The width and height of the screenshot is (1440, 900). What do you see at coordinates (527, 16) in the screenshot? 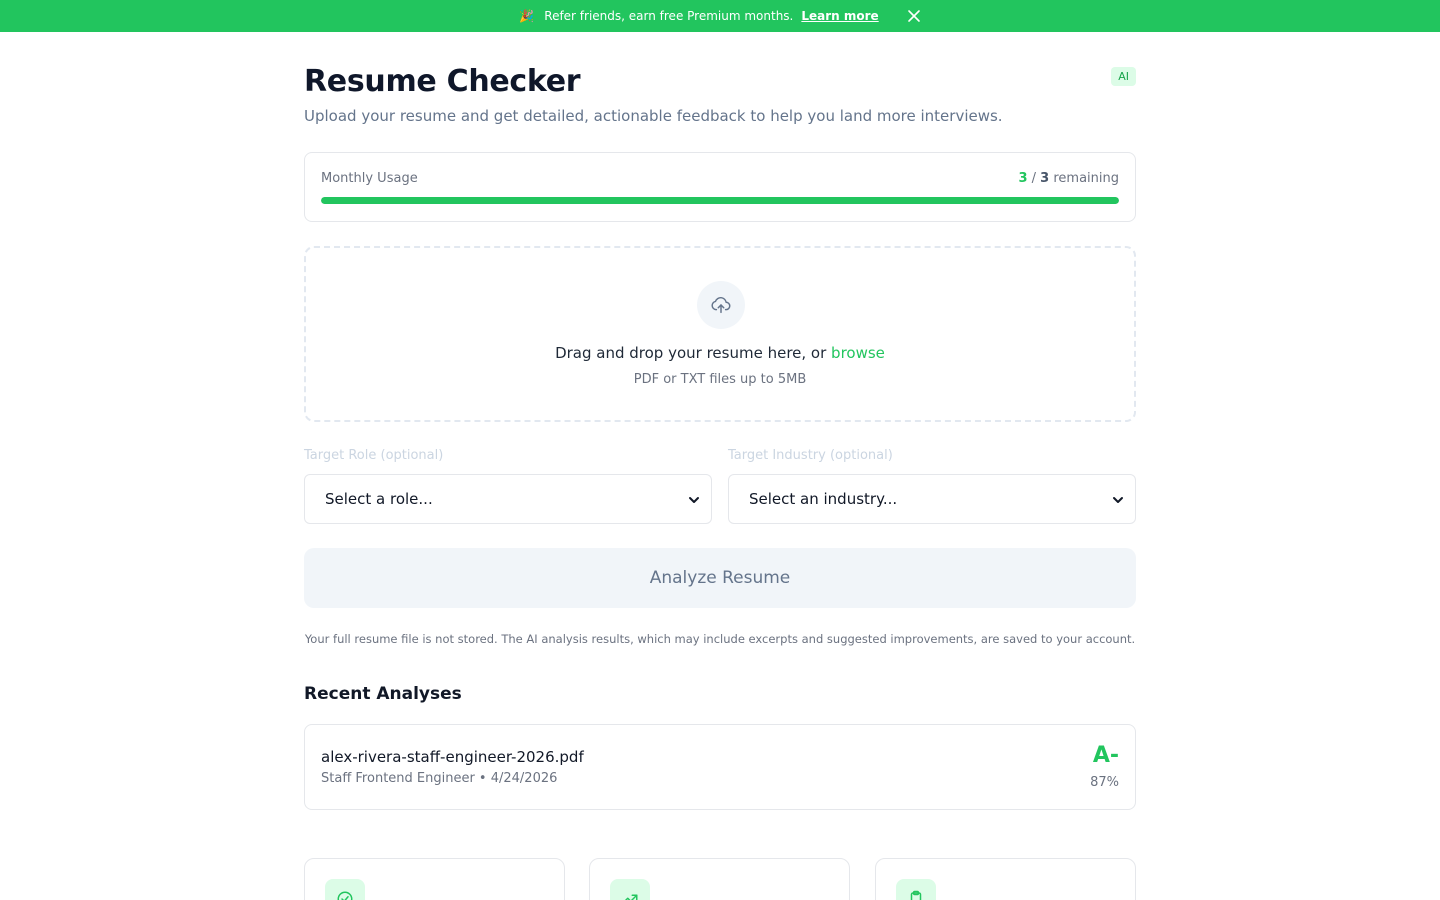
I see `party-icon: 🎉` at bounding box center [527, 16].